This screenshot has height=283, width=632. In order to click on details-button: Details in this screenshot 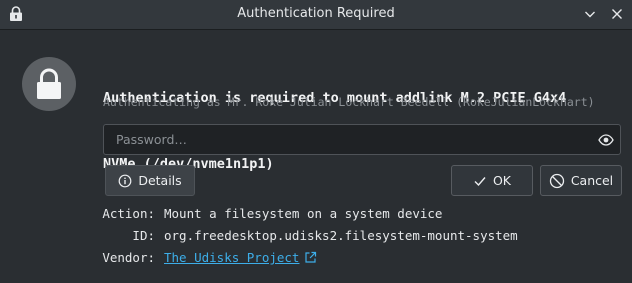, I will do `click(150, 180)`.